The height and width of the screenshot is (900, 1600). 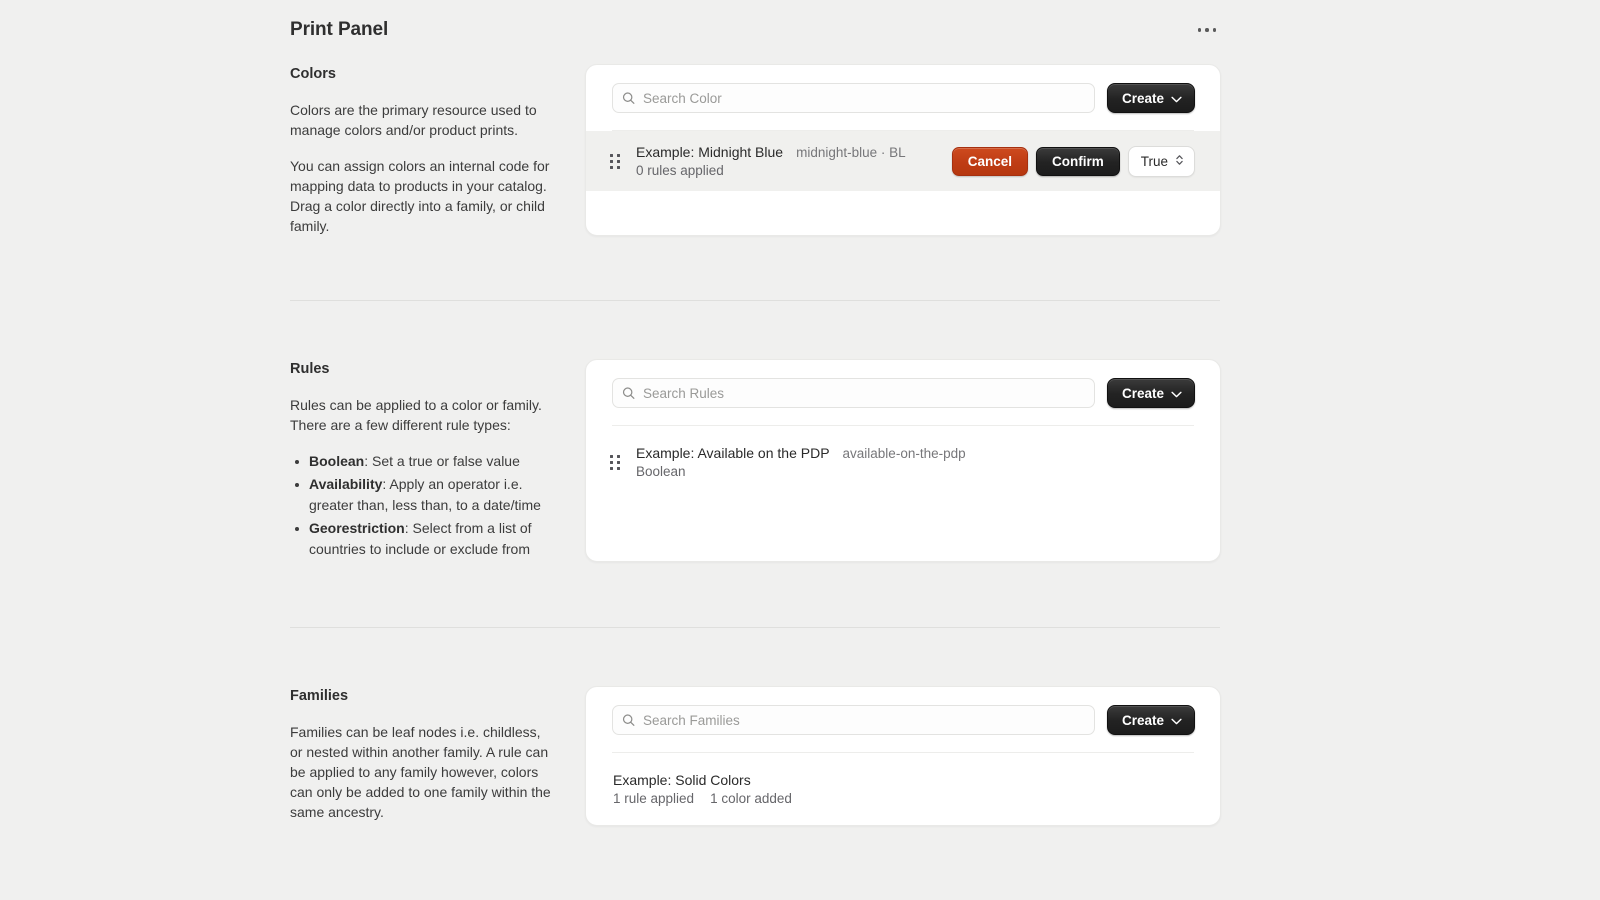 What do you see at coordinates (751, 798) in the screenshot?
I see `families-colors-count: 1 color added` at bounding box center [751, 798].